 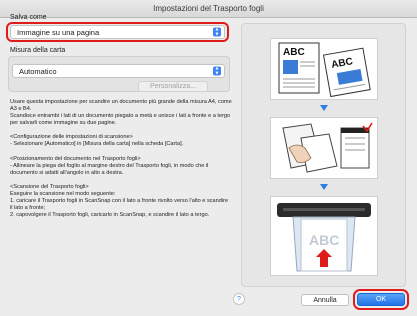 I want to click on page-front-text: ABC, so click(x=294, y=52).